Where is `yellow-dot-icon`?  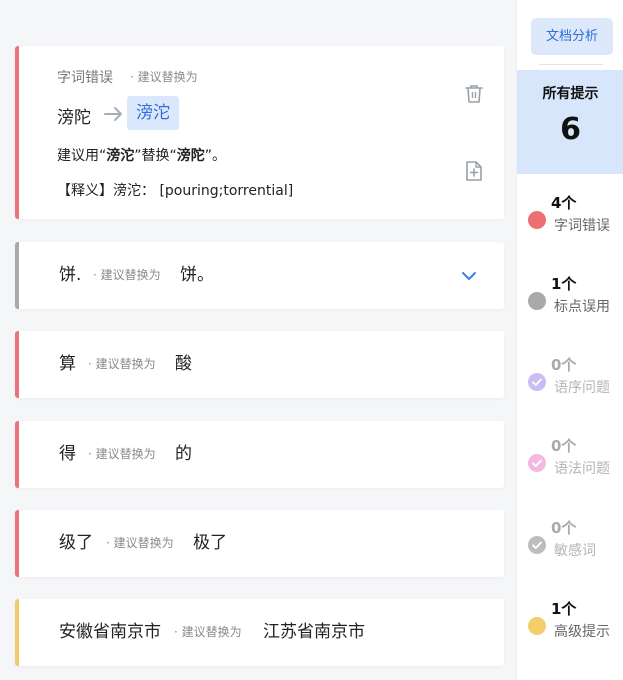
yellow-dot-icon is located at coordinates (537, 626).